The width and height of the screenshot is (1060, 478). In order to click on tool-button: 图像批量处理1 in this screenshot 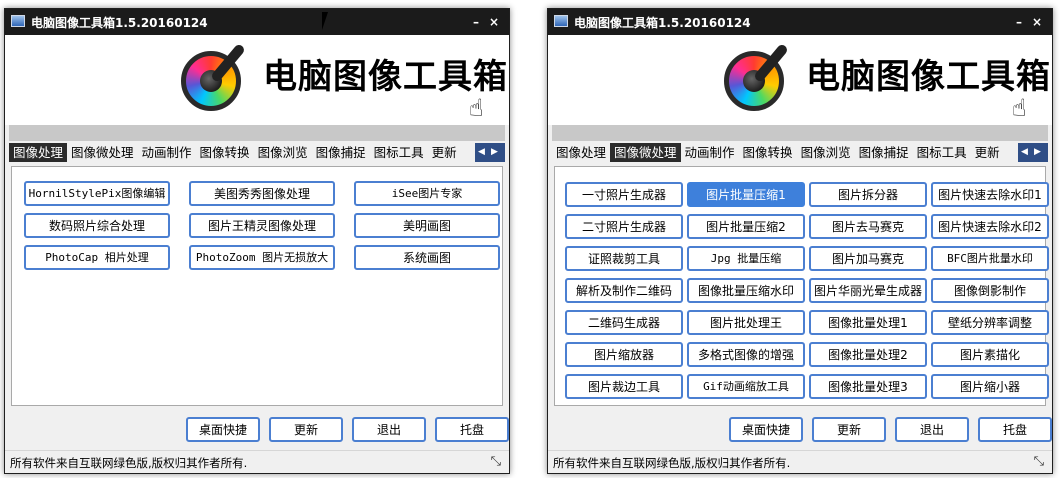, I will do `click(868, 322)`.